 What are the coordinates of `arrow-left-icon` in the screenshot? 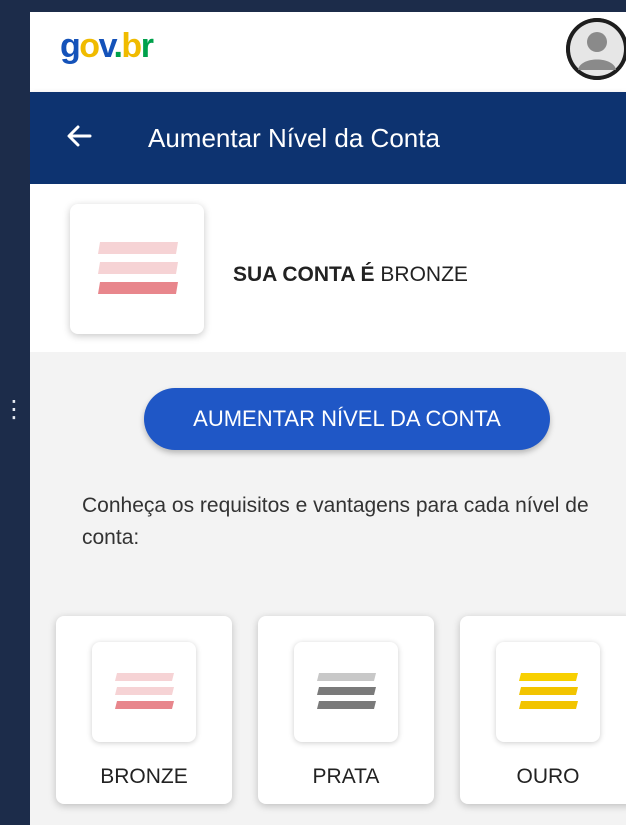 It's located at (80, 136).